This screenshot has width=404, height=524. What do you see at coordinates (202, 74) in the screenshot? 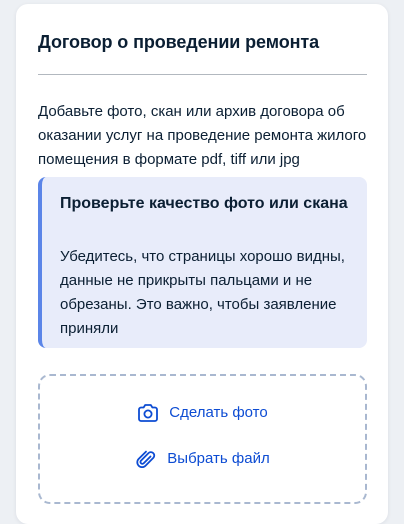
I see `divider` at bounding box center [202, 74].